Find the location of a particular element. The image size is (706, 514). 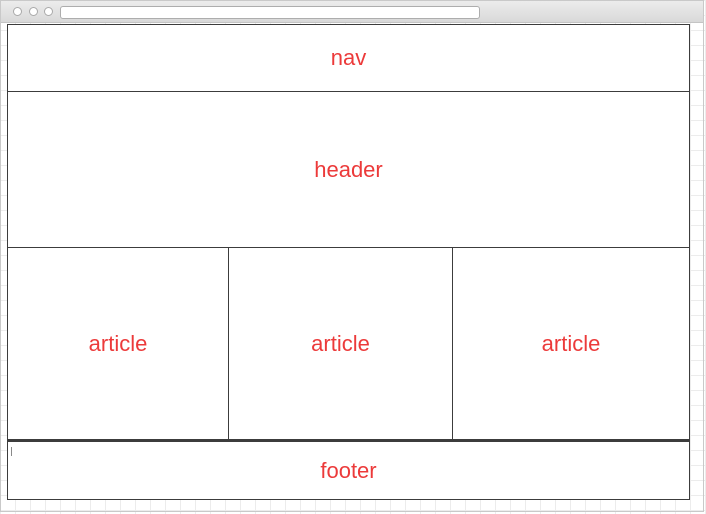

footer-label: footer is located at coordinates (348, 470).